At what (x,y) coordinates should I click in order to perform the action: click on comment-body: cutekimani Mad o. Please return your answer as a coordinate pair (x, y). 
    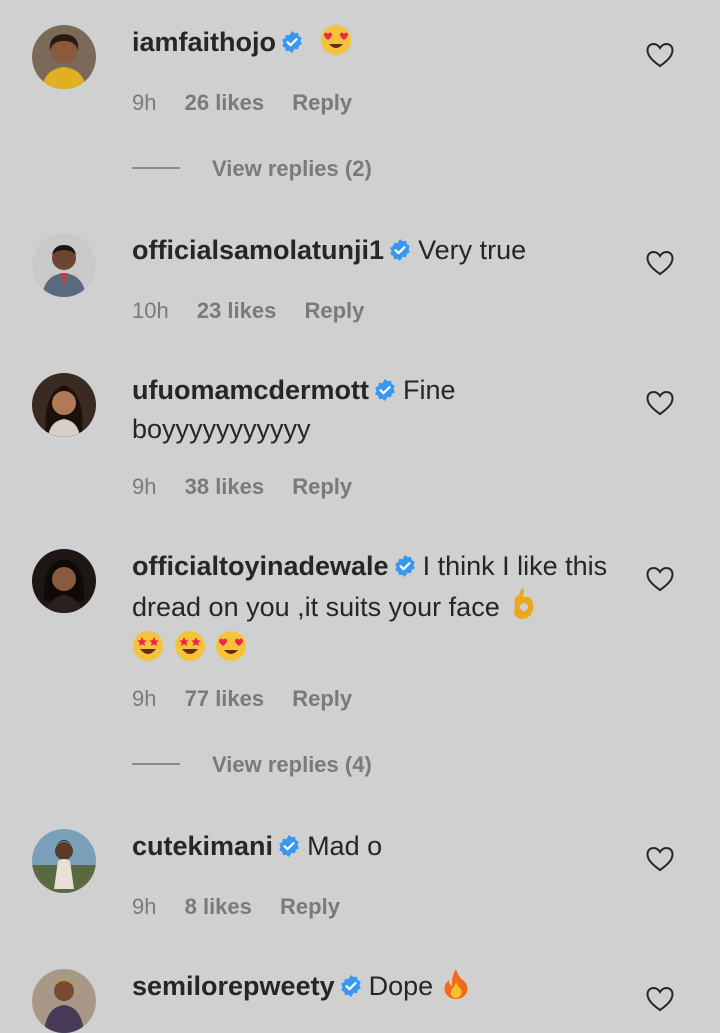
    Looking at the image, I should click on (372, 847).